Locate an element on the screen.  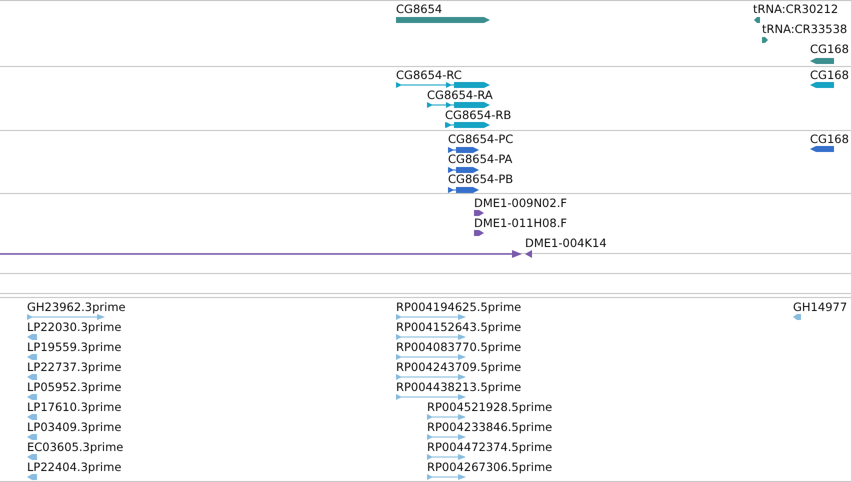
feature-label: DME1-009N02.F is located at coordinates (520, 203).